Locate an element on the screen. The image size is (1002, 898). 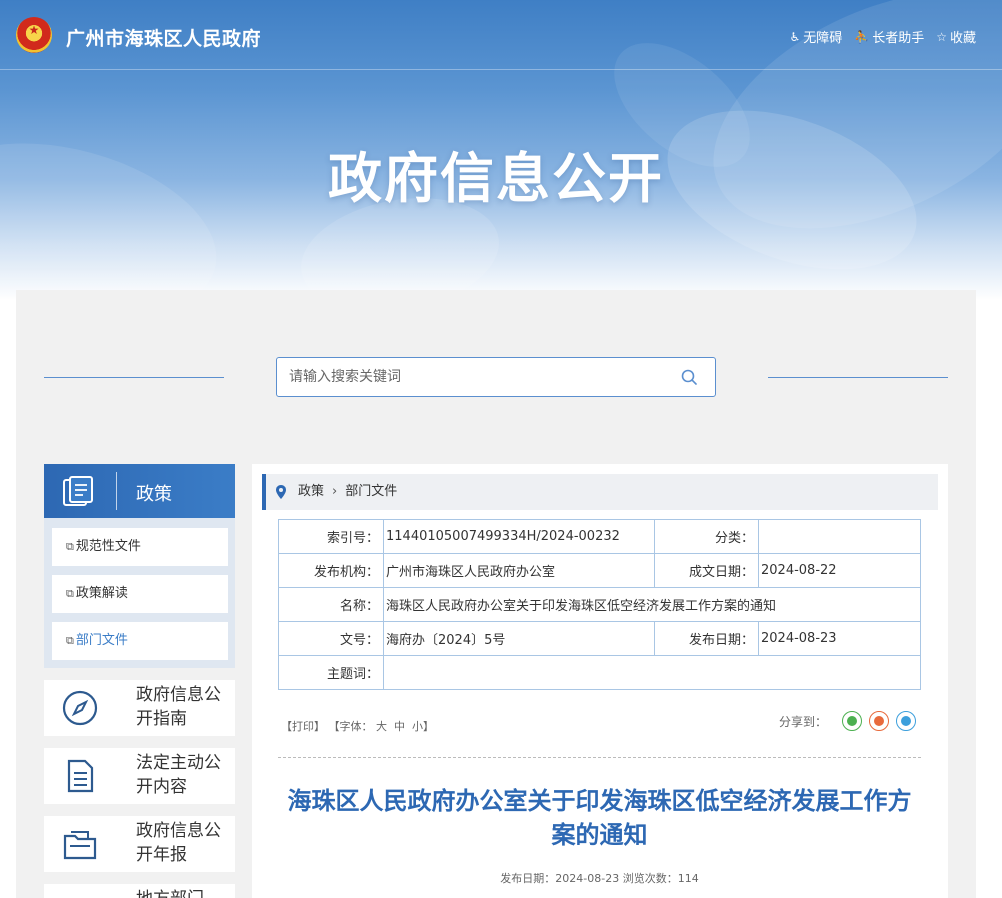
sidebar-item-label: 政策解读 is located at coordinates (101, 593).